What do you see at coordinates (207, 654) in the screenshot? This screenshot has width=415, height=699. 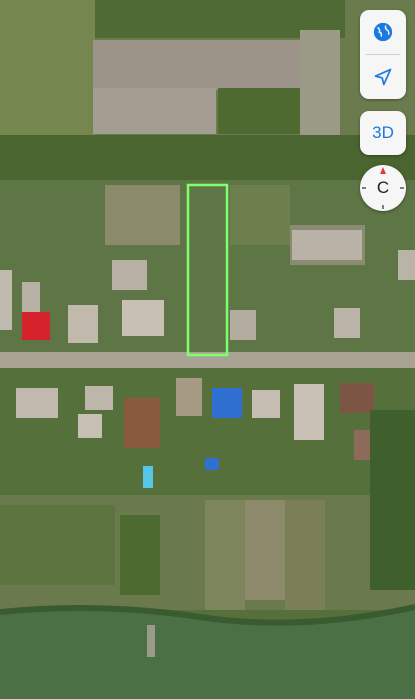 I see `river` at bounding box center [207, 654].